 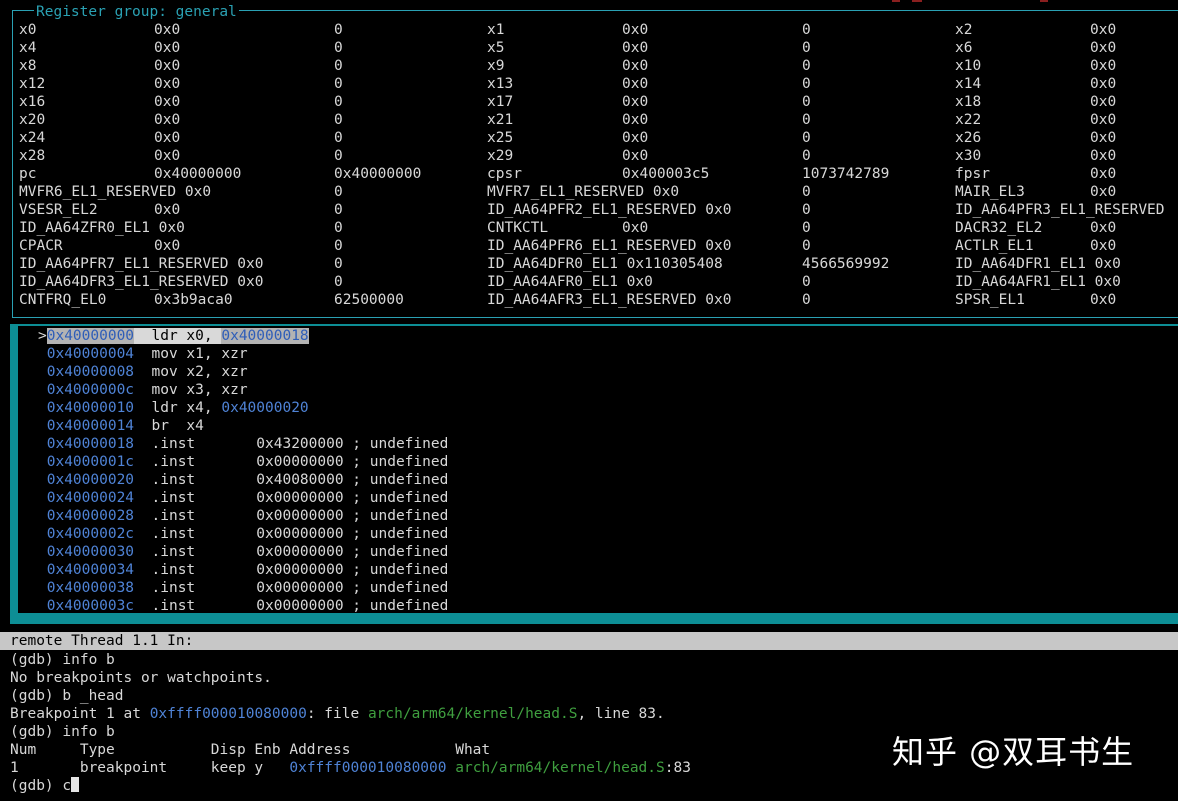 What do you see at coordinates (90, 534) in the screenshot?
I see `instruction-address: 0x4000002c` at bounding box center [90, 534].